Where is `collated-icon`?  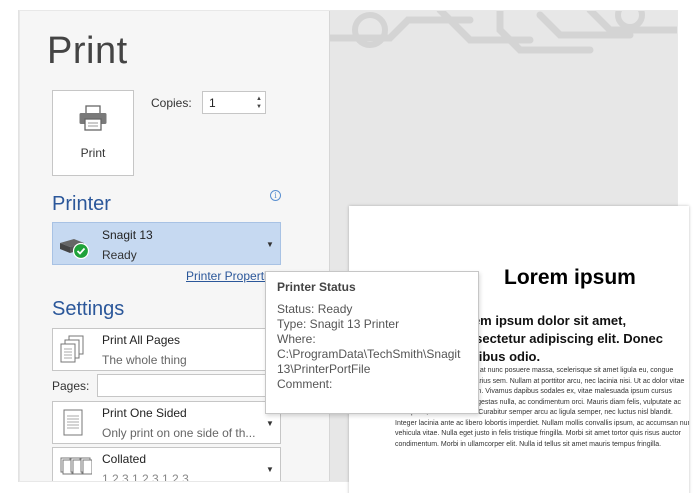 collated-icon is located at coordinates (76, 468).